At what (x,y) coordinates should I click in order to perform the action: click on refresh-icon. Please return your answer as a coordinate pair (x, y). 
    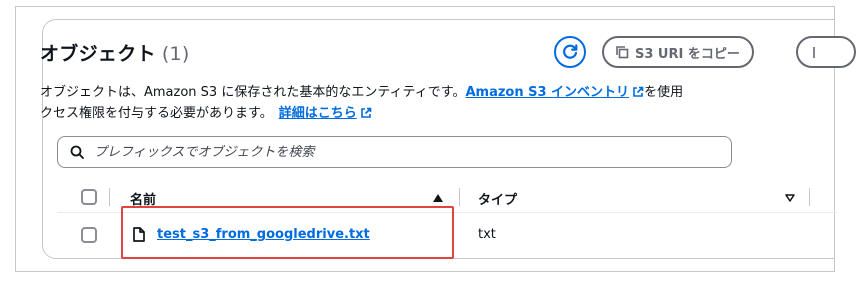
    Looking at the image, I should click on (570, 51).